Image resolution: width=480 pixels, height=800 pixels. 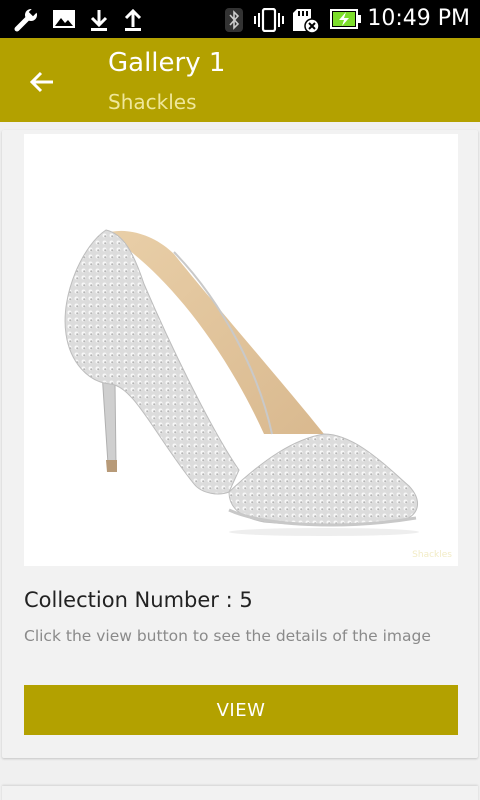 I want to click on upload-icon, so click(x=133, y=19).